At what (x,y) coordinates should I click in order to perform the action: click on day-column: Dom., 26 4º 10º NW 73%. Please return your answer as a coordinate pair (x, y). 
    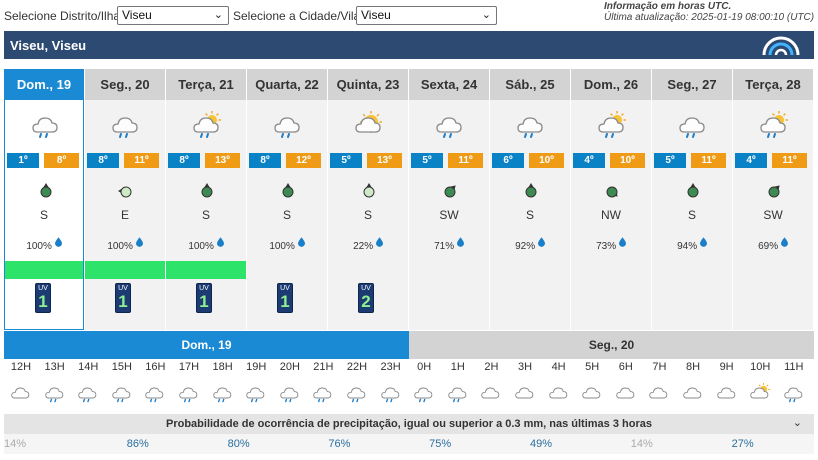
    Looking at the image, I should click on (611, 199).